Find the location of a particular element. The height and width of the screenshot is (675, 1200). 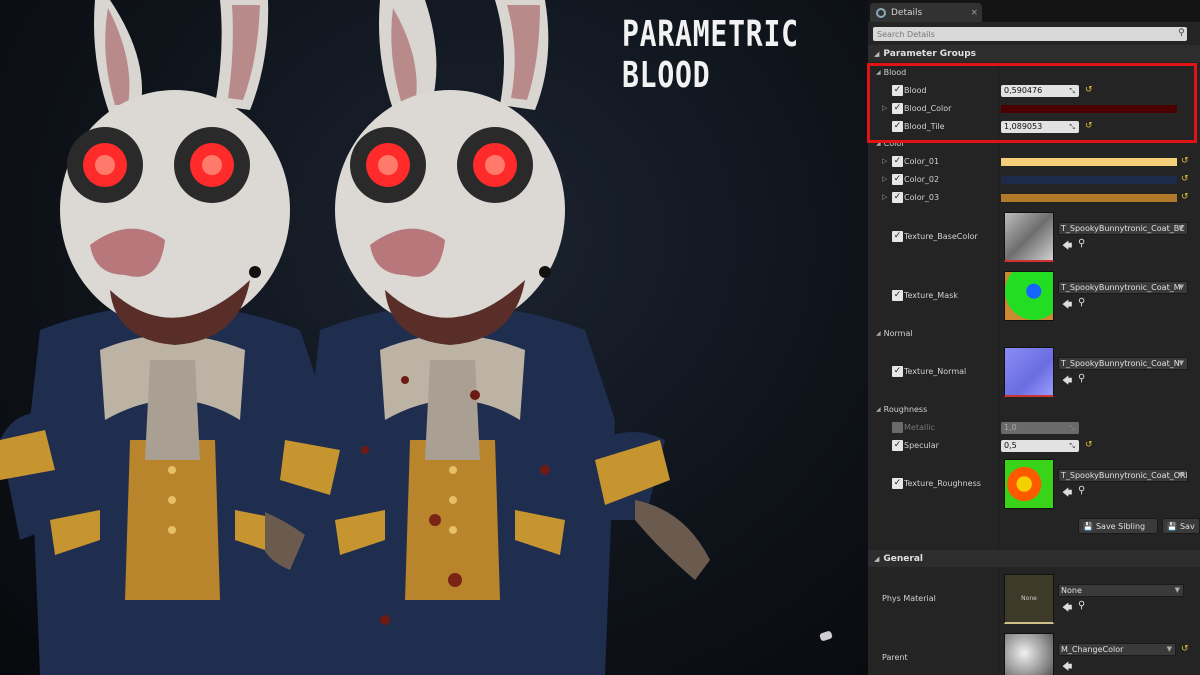

tab-details: Details × is located at coordinates (926, 12).